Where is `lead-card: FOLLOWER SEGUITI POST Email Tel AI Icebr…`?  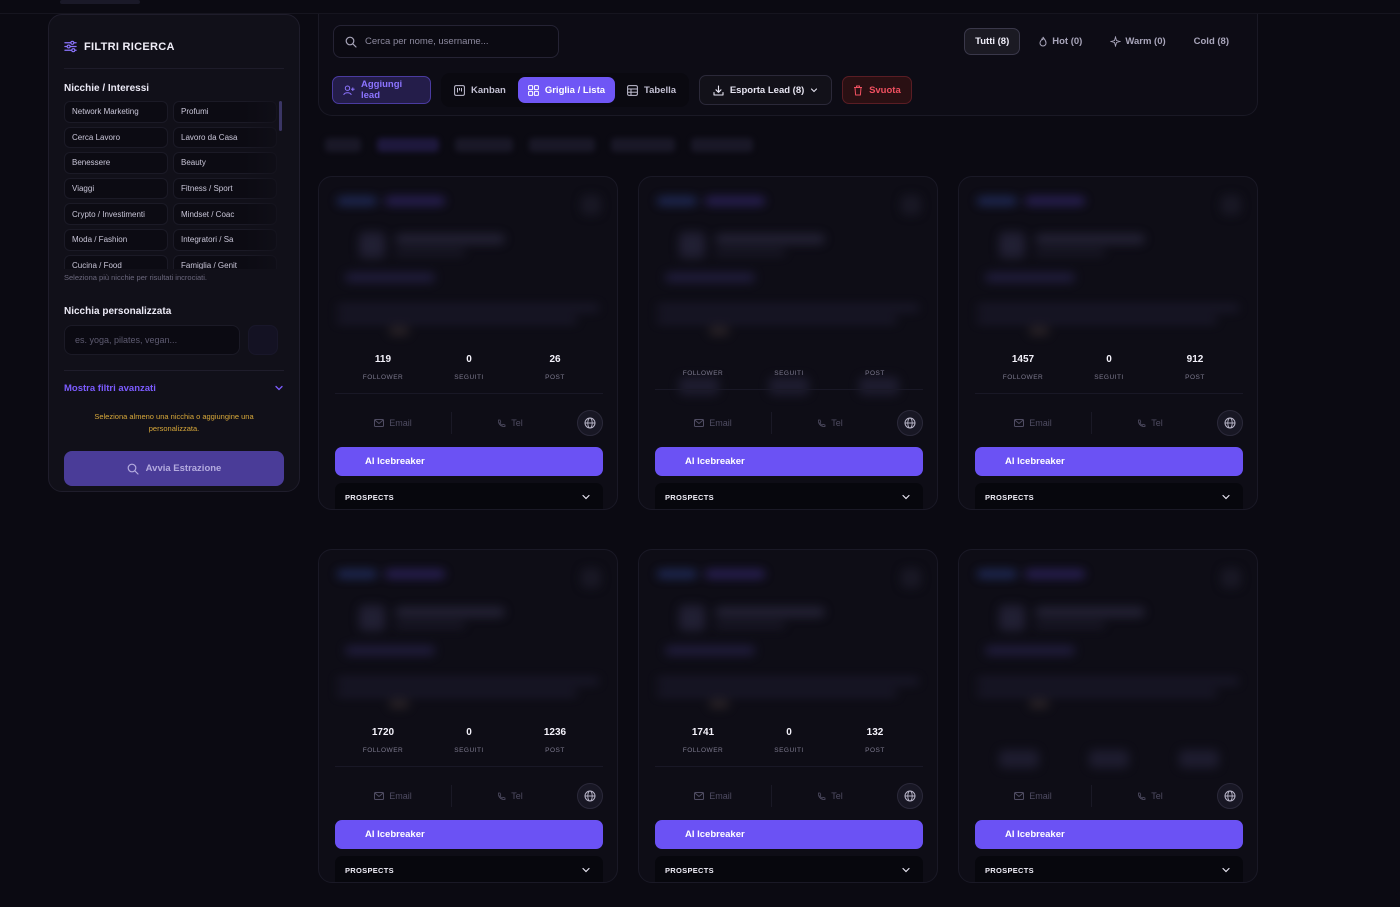 lead-card: FOLLOWER SEGUITI POST Email Tel AI Icebr… is located at coordinates (788, 343).